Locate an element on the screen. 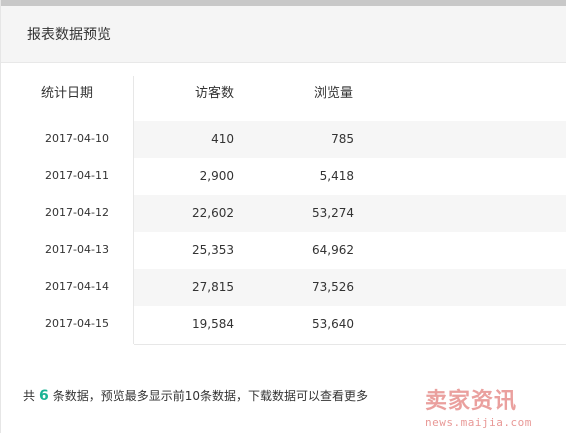 The image size is (566, 433). table-row: 2017-04-13 25,353 64,962 is located at coordinates (283, 250).